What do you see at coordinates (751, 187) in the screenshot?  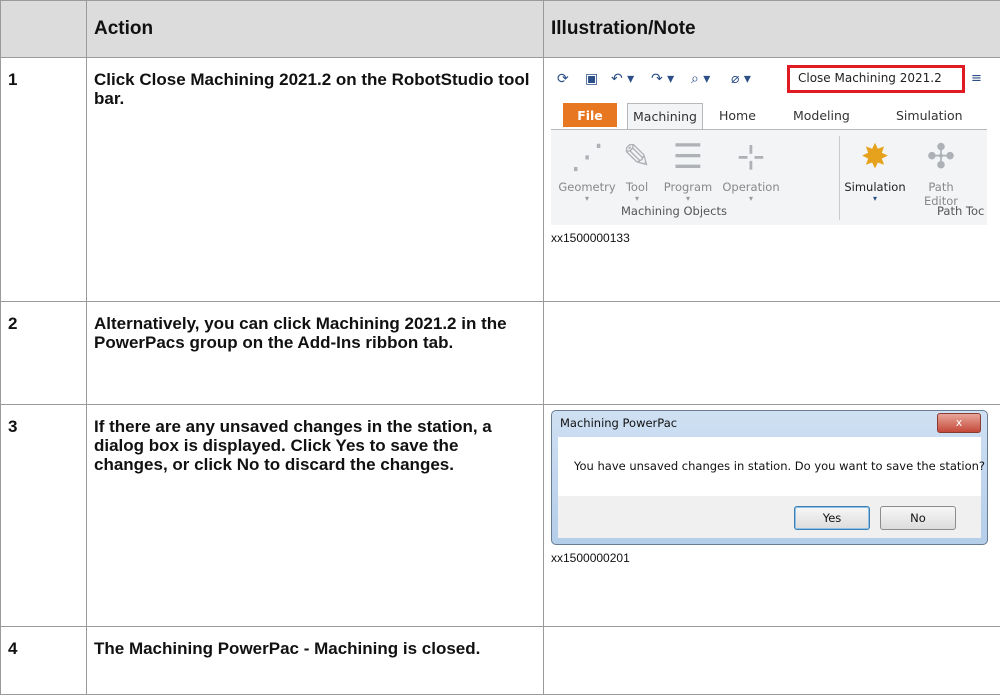 I see `operation-label: Operation` at bounding box center [751, 187].